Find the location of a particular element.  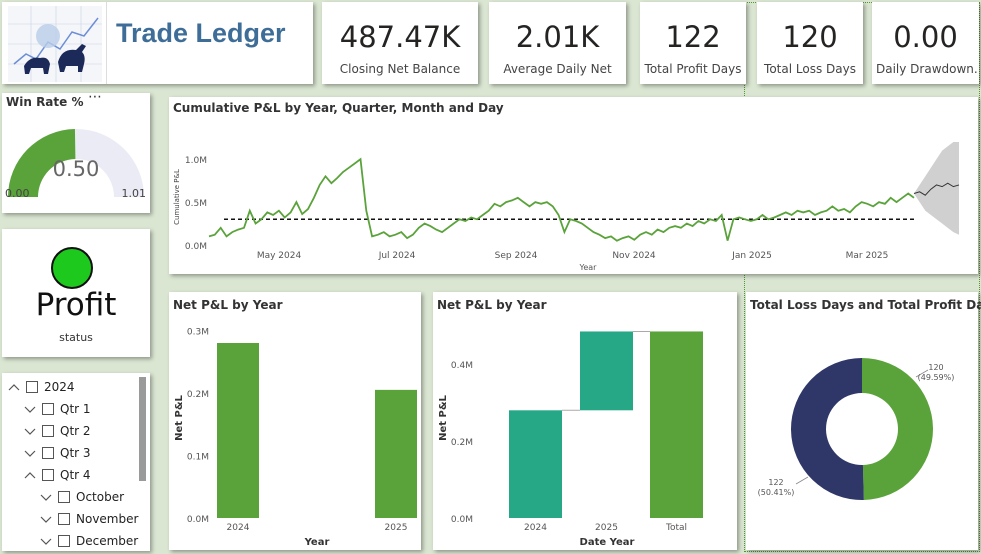

y-tick-label: 0.2M is located at coordinates (198, 395).